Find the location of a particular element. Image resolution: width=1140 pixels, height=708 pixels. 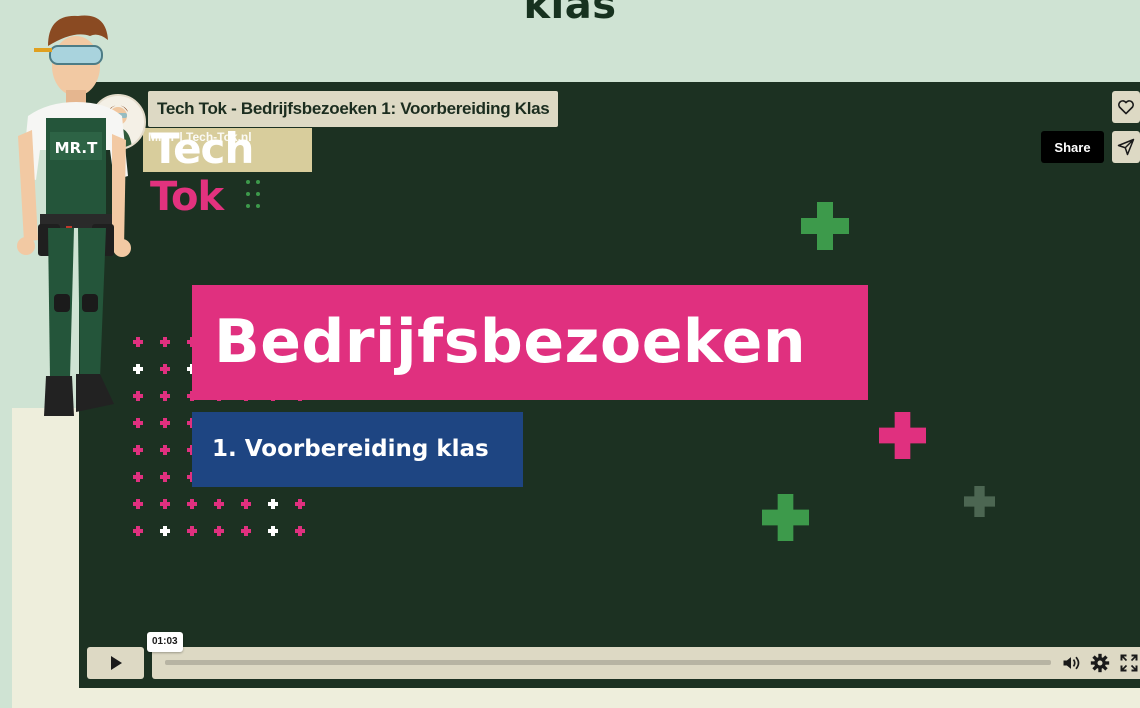

play-button is located at coordinates (115, 663).